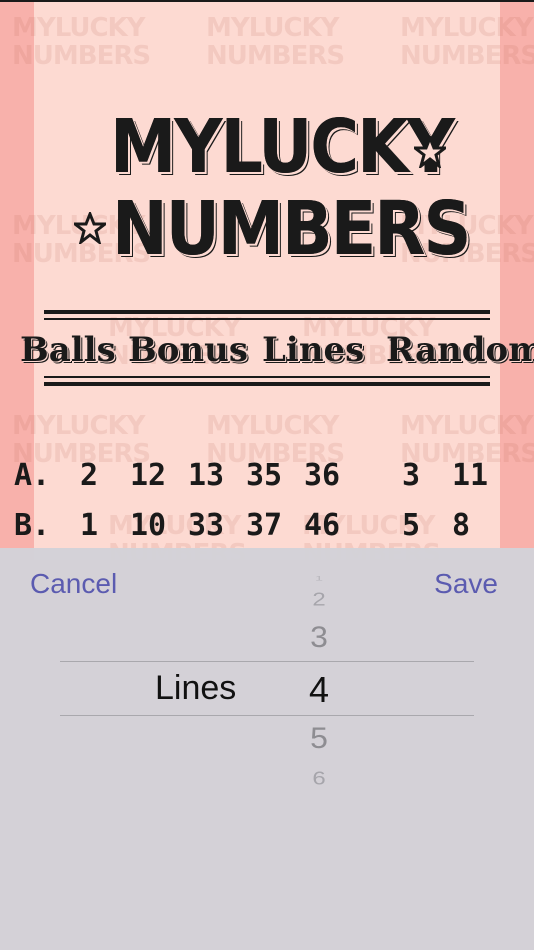 This screenshot has width=534, height=950. What do you see at coordinates (32, 475) in the screenshot?
I see `draw-label: A.` at bounding box center [32, 475].